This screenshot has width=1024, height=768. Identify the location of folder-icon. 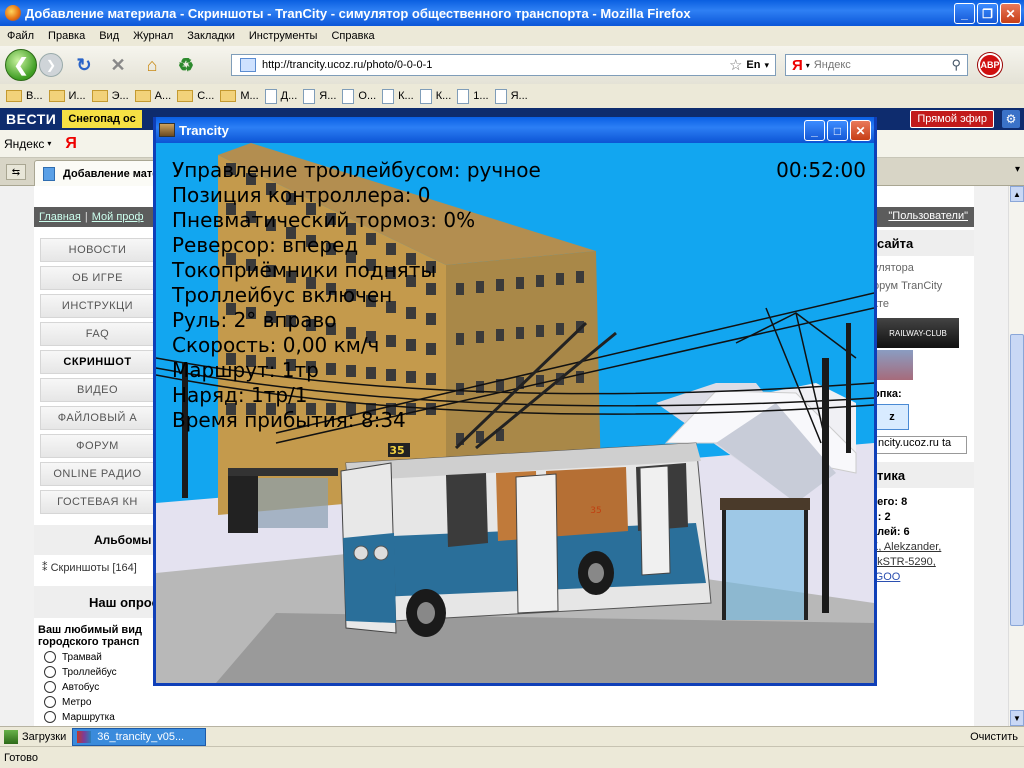
(228, 96).